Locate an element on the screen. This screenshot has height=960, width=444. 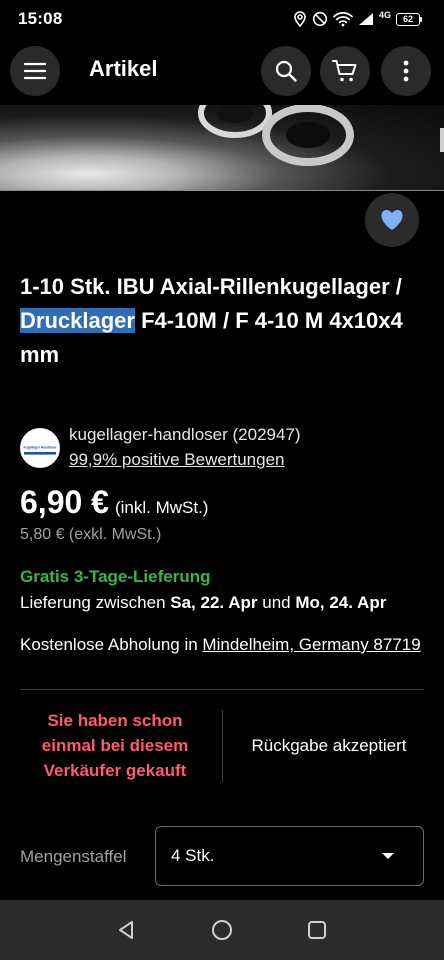
back-triangle-icon is located at coordinates (126, 930).